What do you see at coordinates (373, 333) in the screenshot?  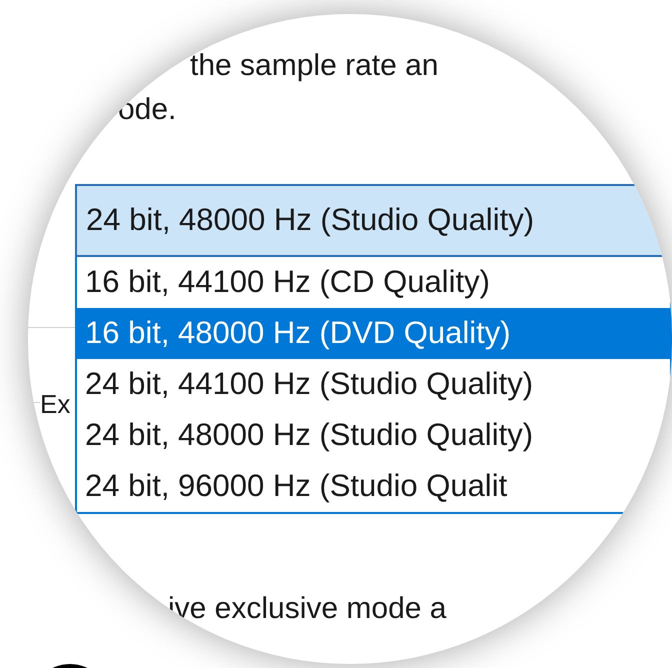 I see `dropdown-option: 16 bit, 48000 Hz (DVD Quality)` at bounding box center [373, 333].